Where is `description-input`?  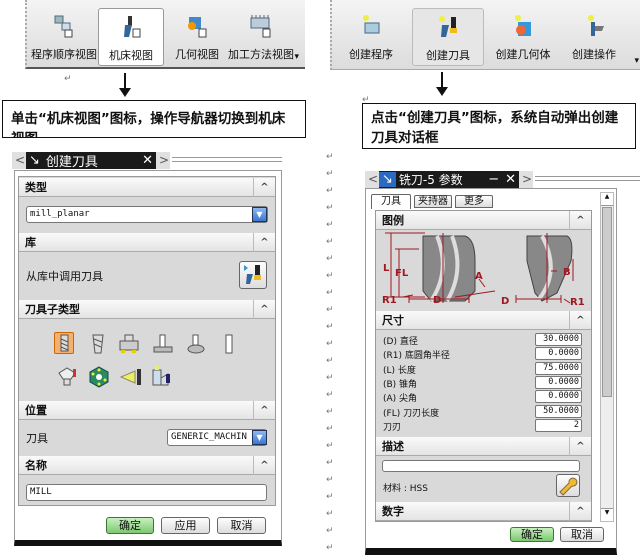 description-input is located at coordinates (481, 466).